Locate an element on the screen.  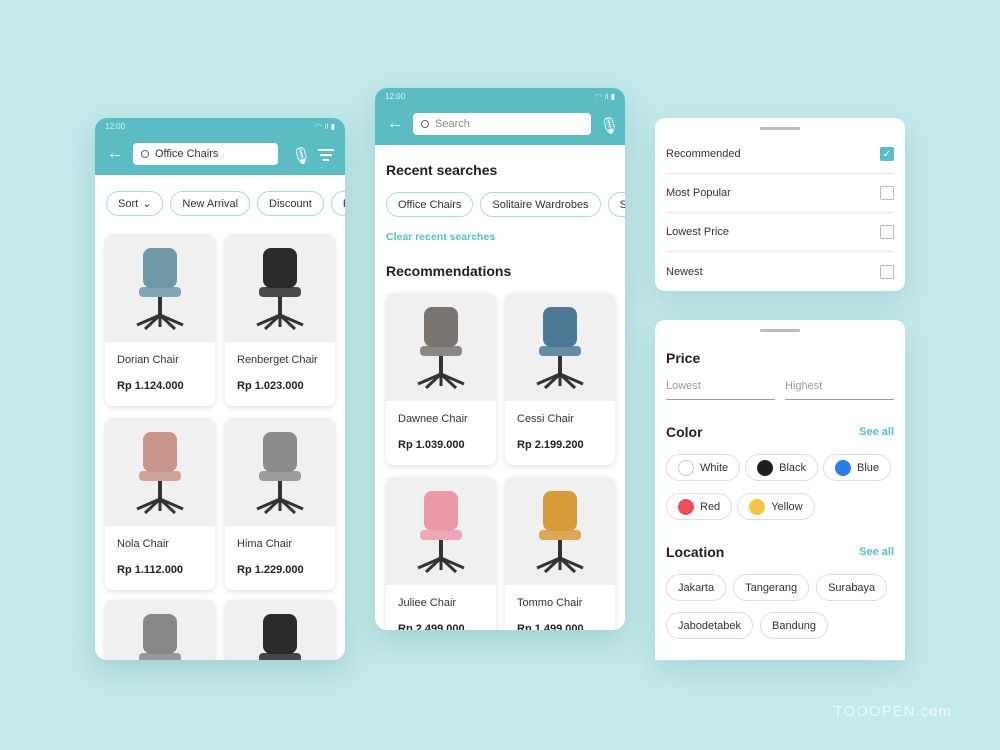
product-card: Dawnee Chair Rp 1.039.000 is located at coordinates (441, 379).